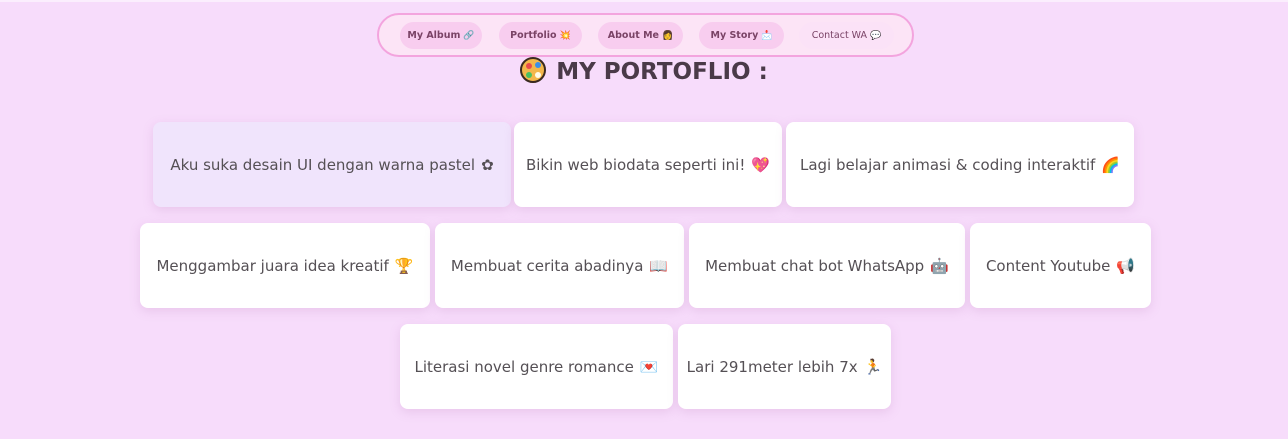  I want to click on portfolio-card: Menggambar juara idea kreatif 🏆, so click(285, 265).